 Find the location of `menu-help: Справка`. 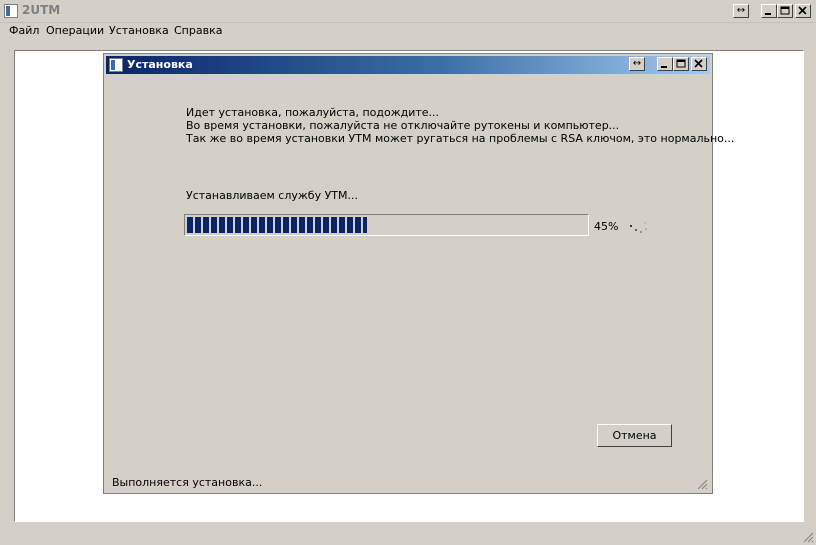

menu-help: Справка is located at coordinates (198, 30).